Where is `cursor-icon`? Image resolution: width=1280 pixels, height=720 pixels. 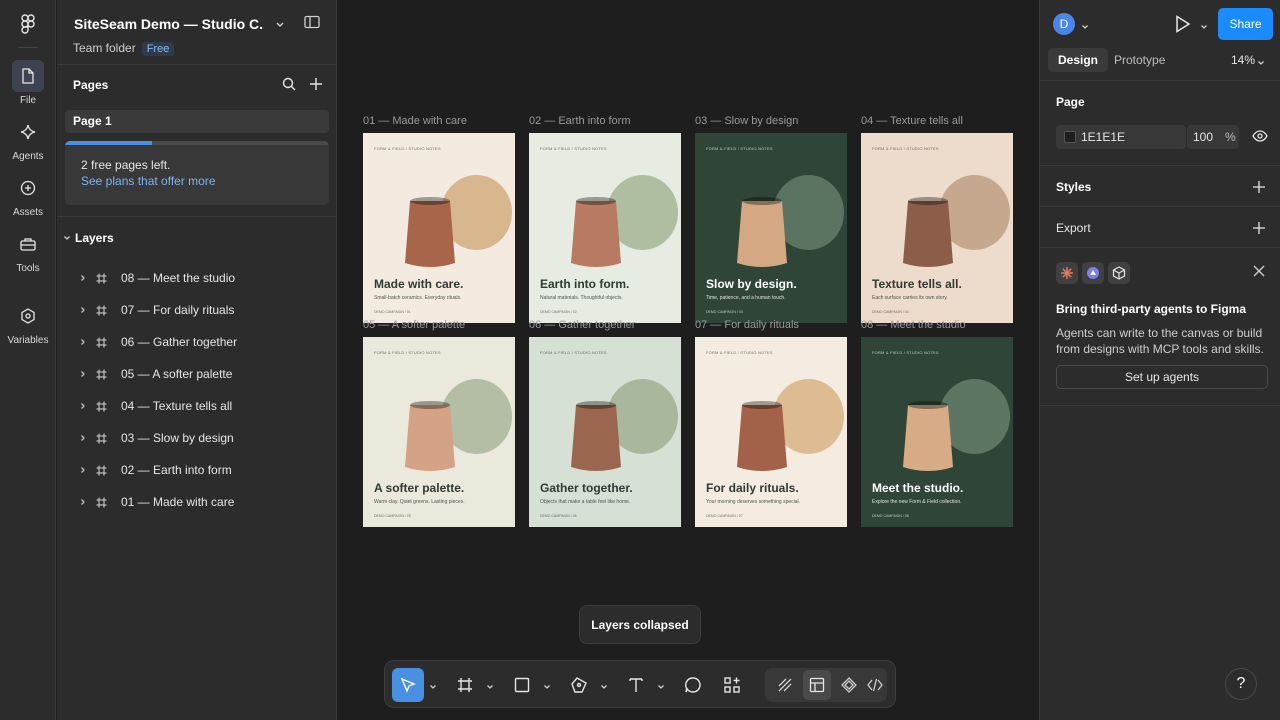
cursor-icon is located at coordinates (408, 685).